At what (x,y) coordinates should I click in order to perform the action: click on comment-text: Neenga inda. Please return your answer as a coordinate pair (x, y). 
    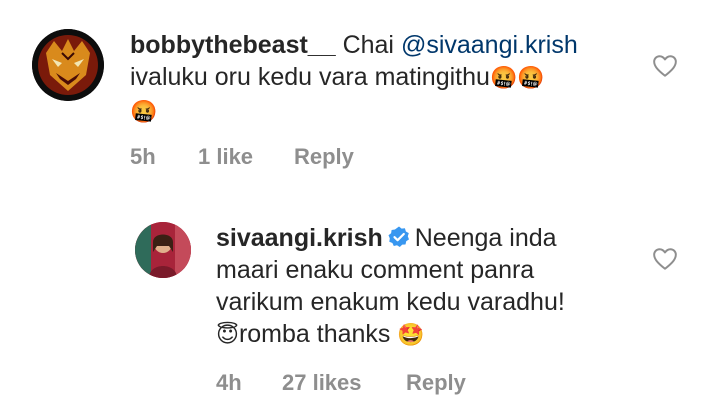
    Looking at the image, I should click on (485, 238).